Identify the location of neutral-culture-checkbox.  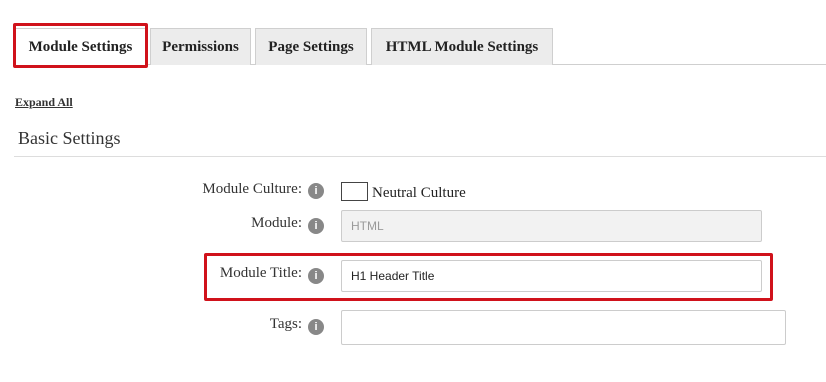
(354, 191).